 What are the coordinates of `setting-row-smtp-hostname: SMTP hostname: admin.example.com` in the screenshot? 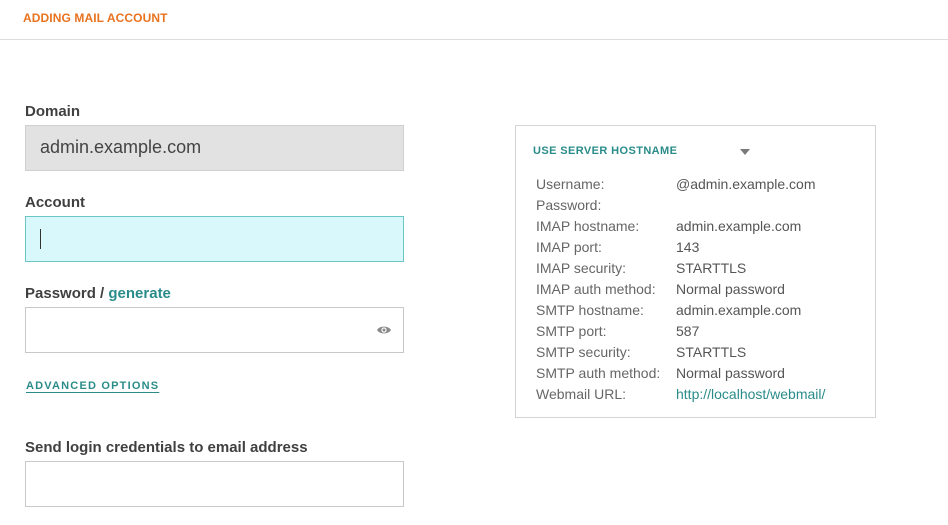 It's located at (696, 310).